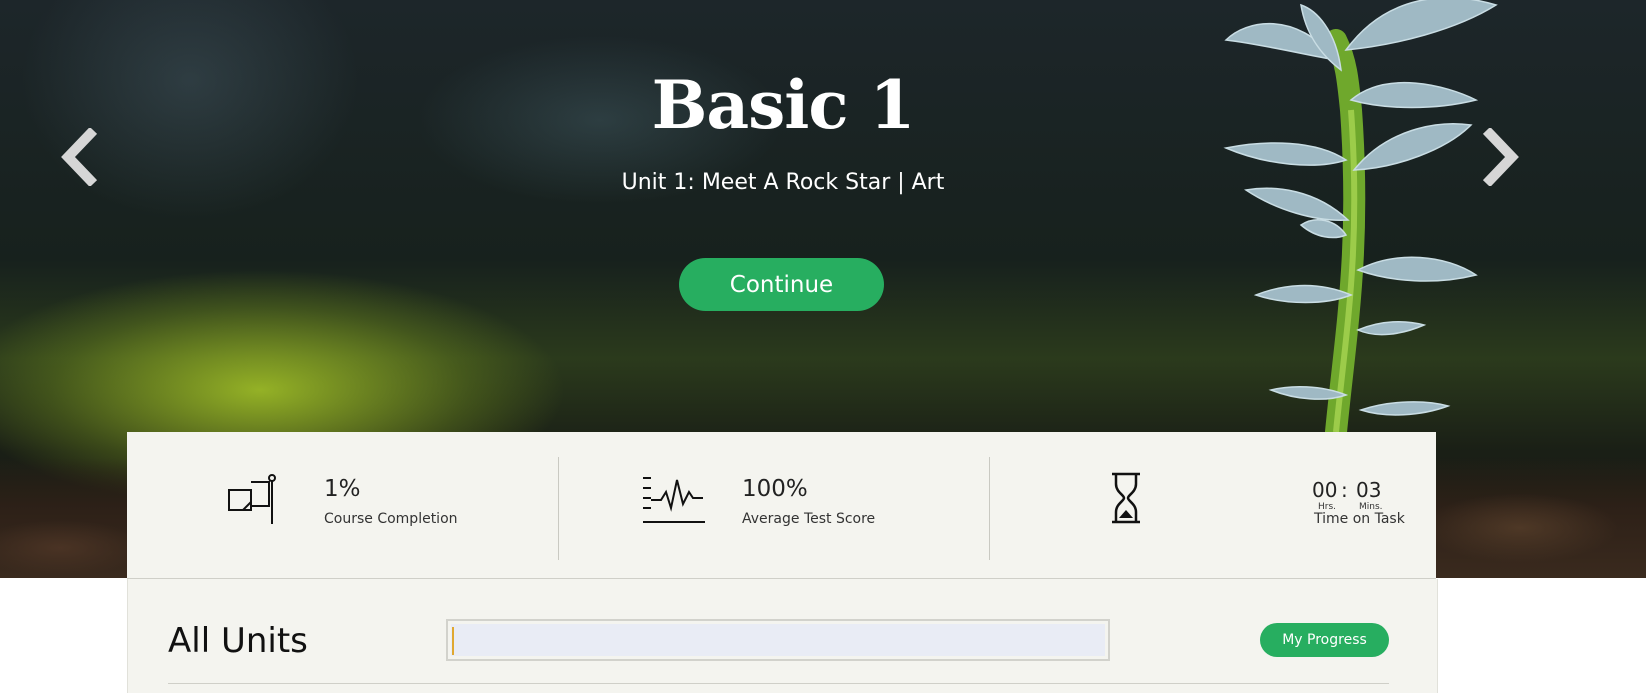  What do you see at coordinates (781, 284) in the screenshot?
I see `continue-button: Continue` at bounding box center [781, 284].